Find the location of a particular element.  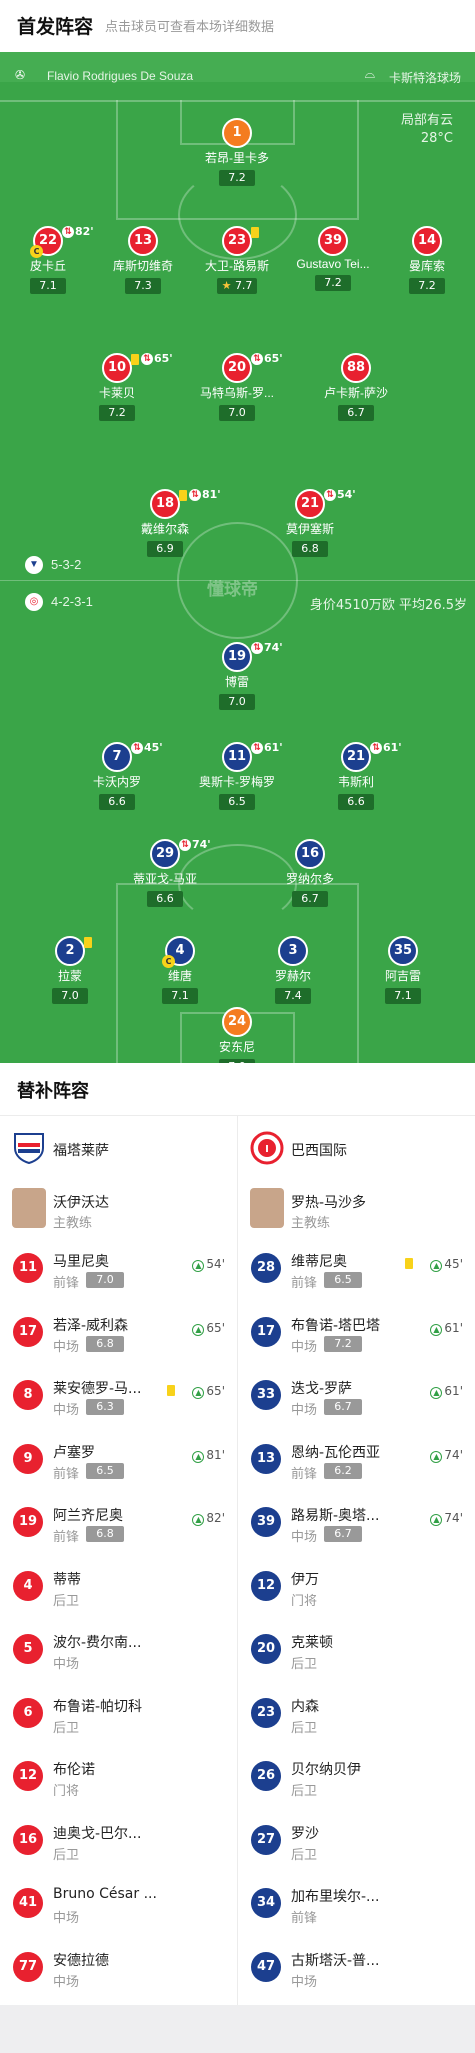

sub-in: ▲ 65' is located at coordinates (208, 1391).